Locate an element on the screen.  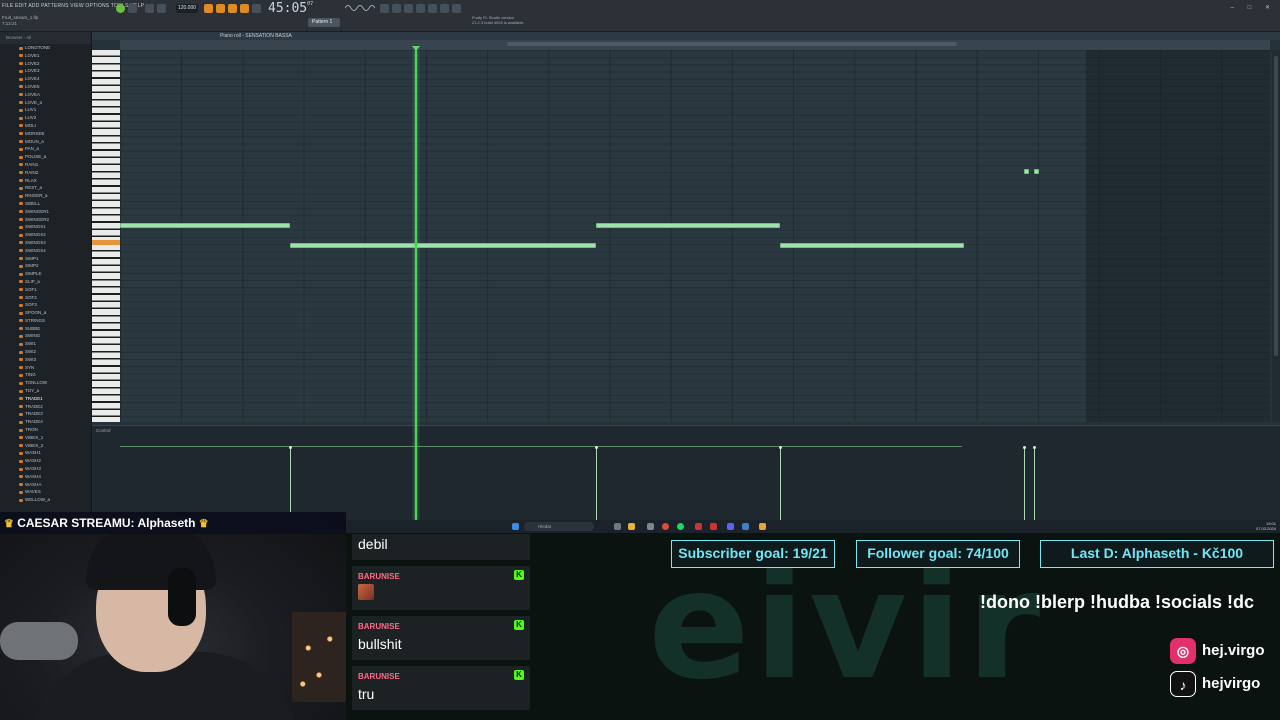
browser-item: SWINGER1 is located at coordinates (45, 212).